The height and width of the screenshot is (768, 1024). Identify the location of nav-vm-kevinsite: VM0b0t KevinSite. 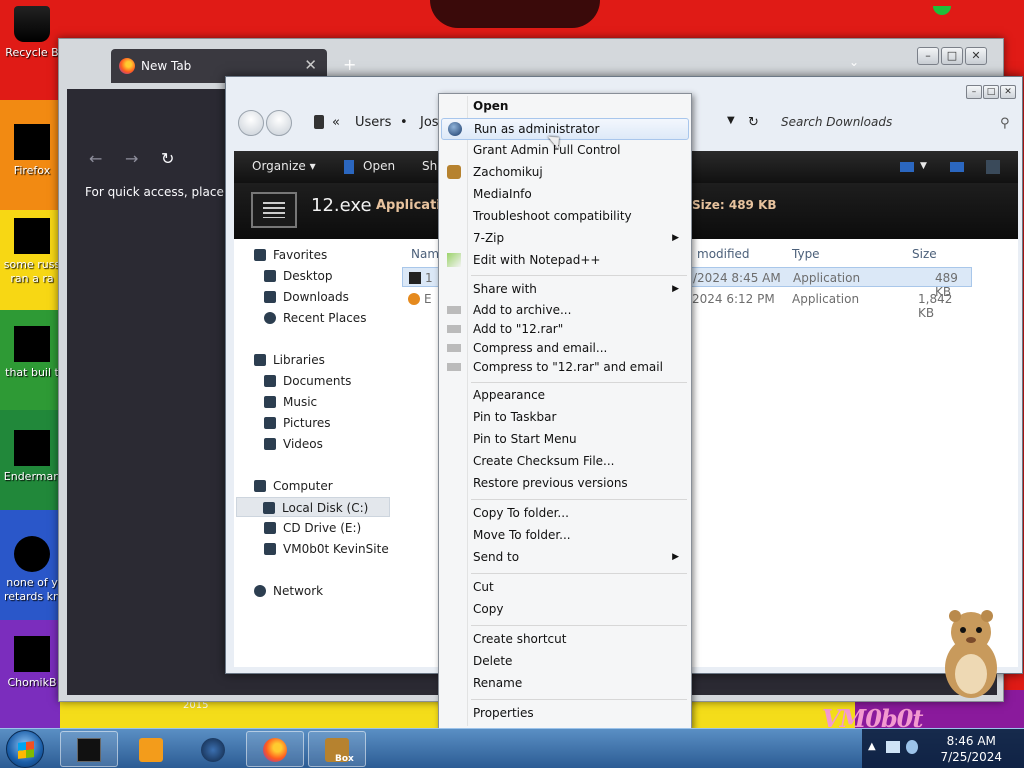
(326, 549).